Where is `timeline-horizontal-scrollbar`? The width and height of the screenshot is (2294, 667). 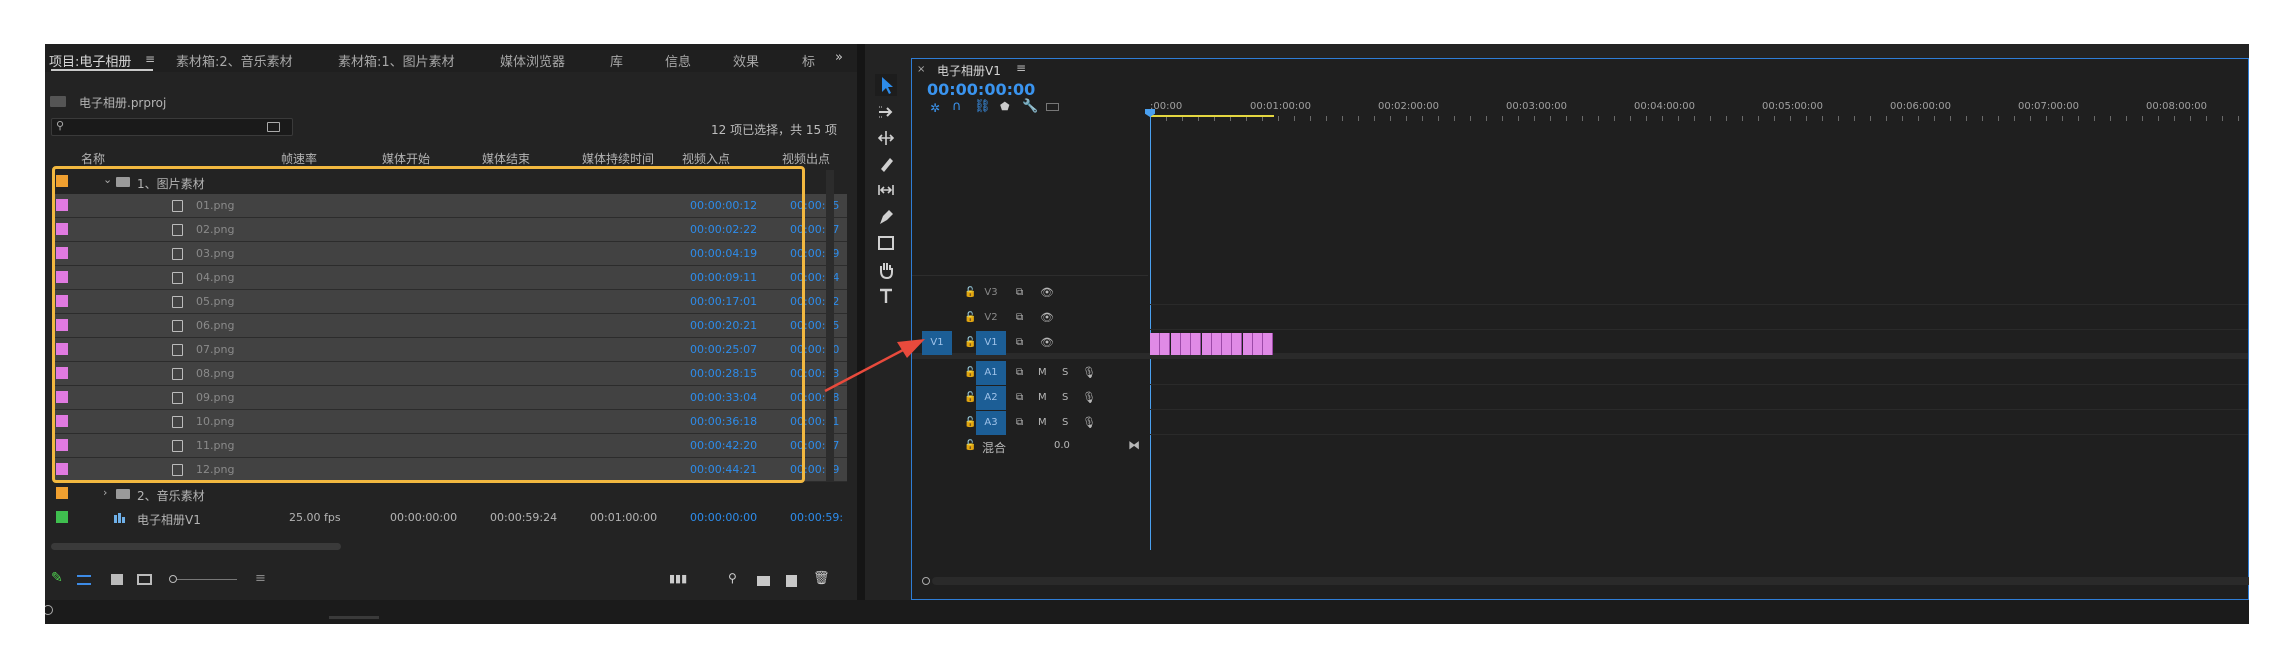 timeline-horizontal-scrollbar is located at coordinates (1590, 581).